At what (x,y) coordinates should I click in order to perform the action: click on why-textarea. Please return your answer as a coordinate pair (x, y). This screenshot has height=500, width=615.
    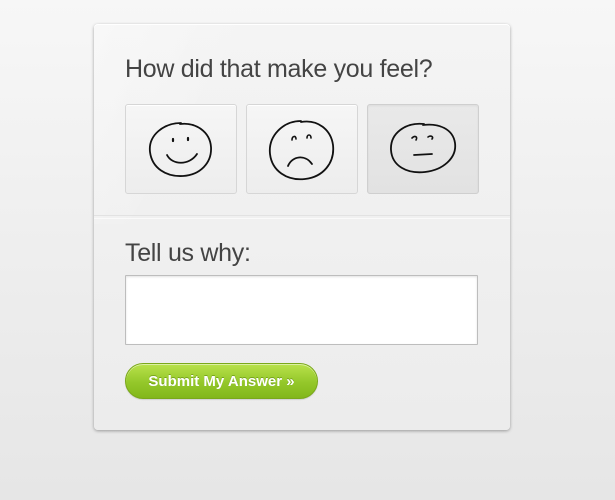
    Looking at the image, I should click on (301, 310).